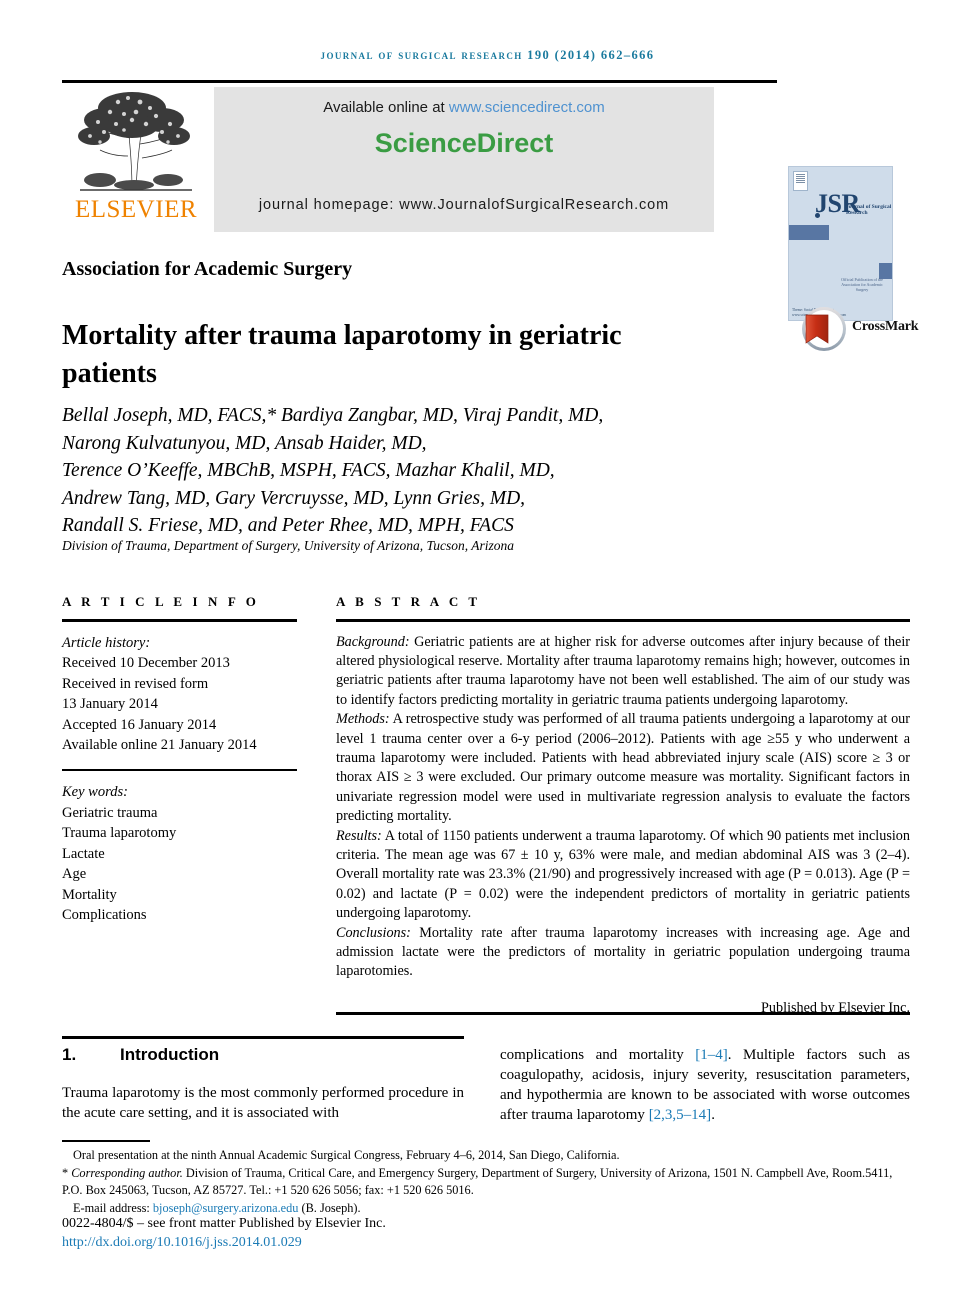 The width and height of the screenshot is (975, 1305). Describe the element at coordinates (207, 269) in the screenshot. I see `association-label: Association for Academic Surgery` at that location.